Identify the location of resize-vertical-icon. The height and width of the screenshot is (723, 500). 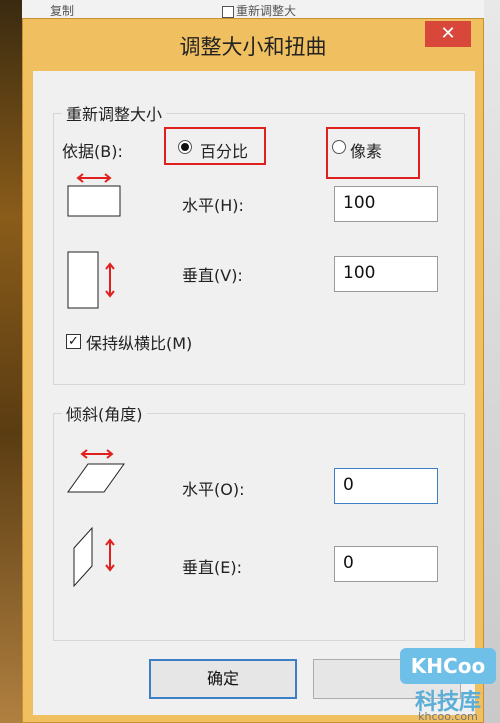
(91, 280).